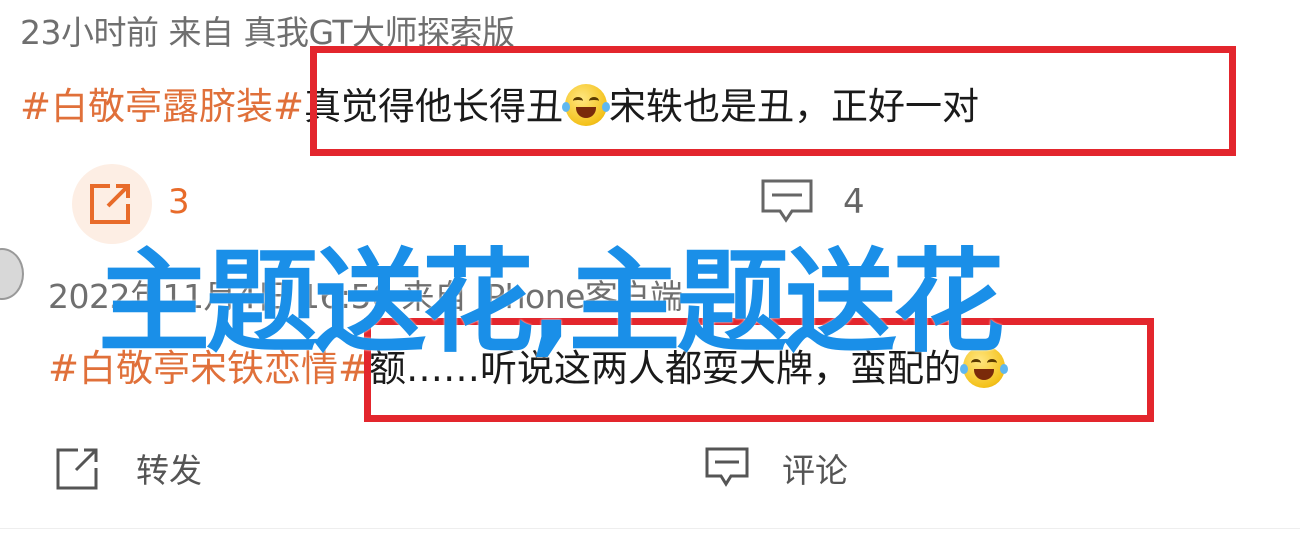 The height and width of the screenshot is (540, 1300). I want to click on comment-icon, so click(727, 467).